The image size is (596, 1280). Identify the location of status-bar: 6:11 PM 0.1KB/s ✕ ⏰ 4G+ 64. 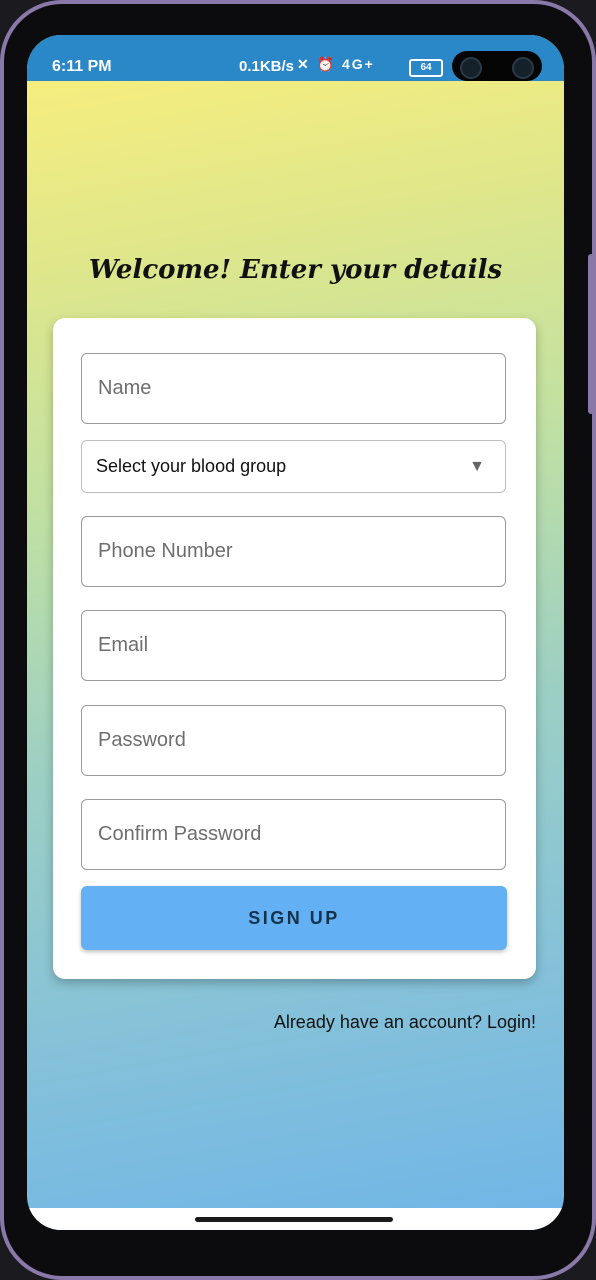
(295, 58).